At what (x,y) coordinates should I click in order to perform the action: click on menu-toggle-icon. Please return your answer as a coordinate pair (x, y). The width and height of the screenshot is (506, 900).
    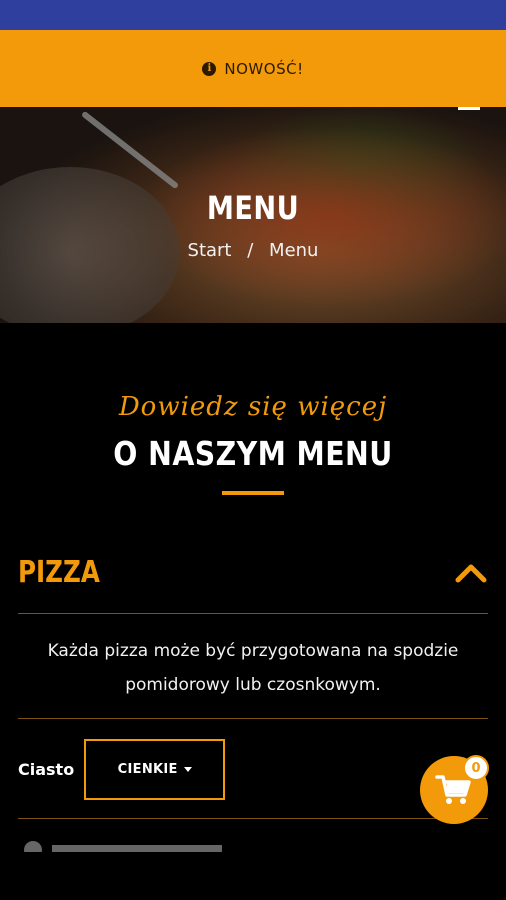
    Looking at the image, I should click on (469, 108).